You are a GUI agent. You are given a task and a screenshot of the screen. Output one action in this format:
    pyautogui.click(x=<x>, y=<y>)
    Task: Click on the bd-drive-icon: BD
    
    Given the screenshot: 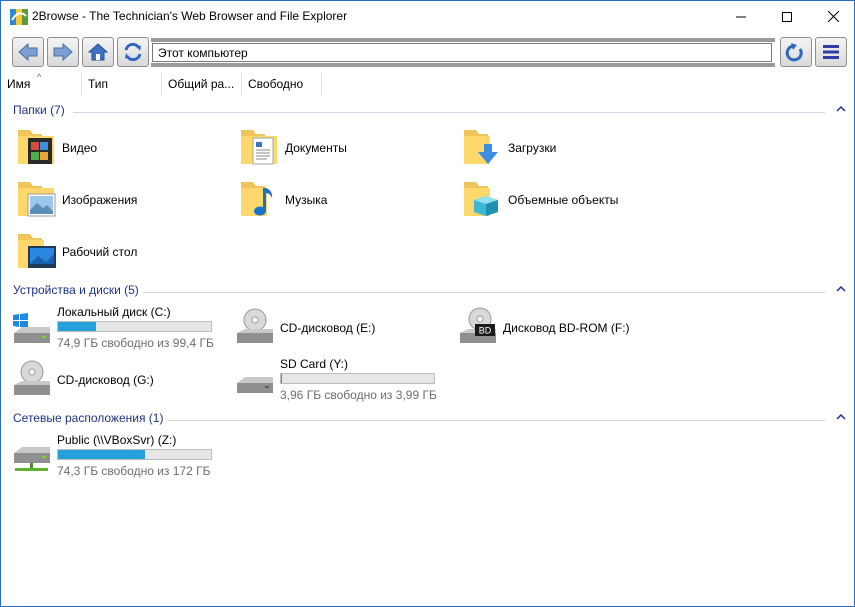 What is the action you would take?
    pyautogui.click(x=478, y=325)
    